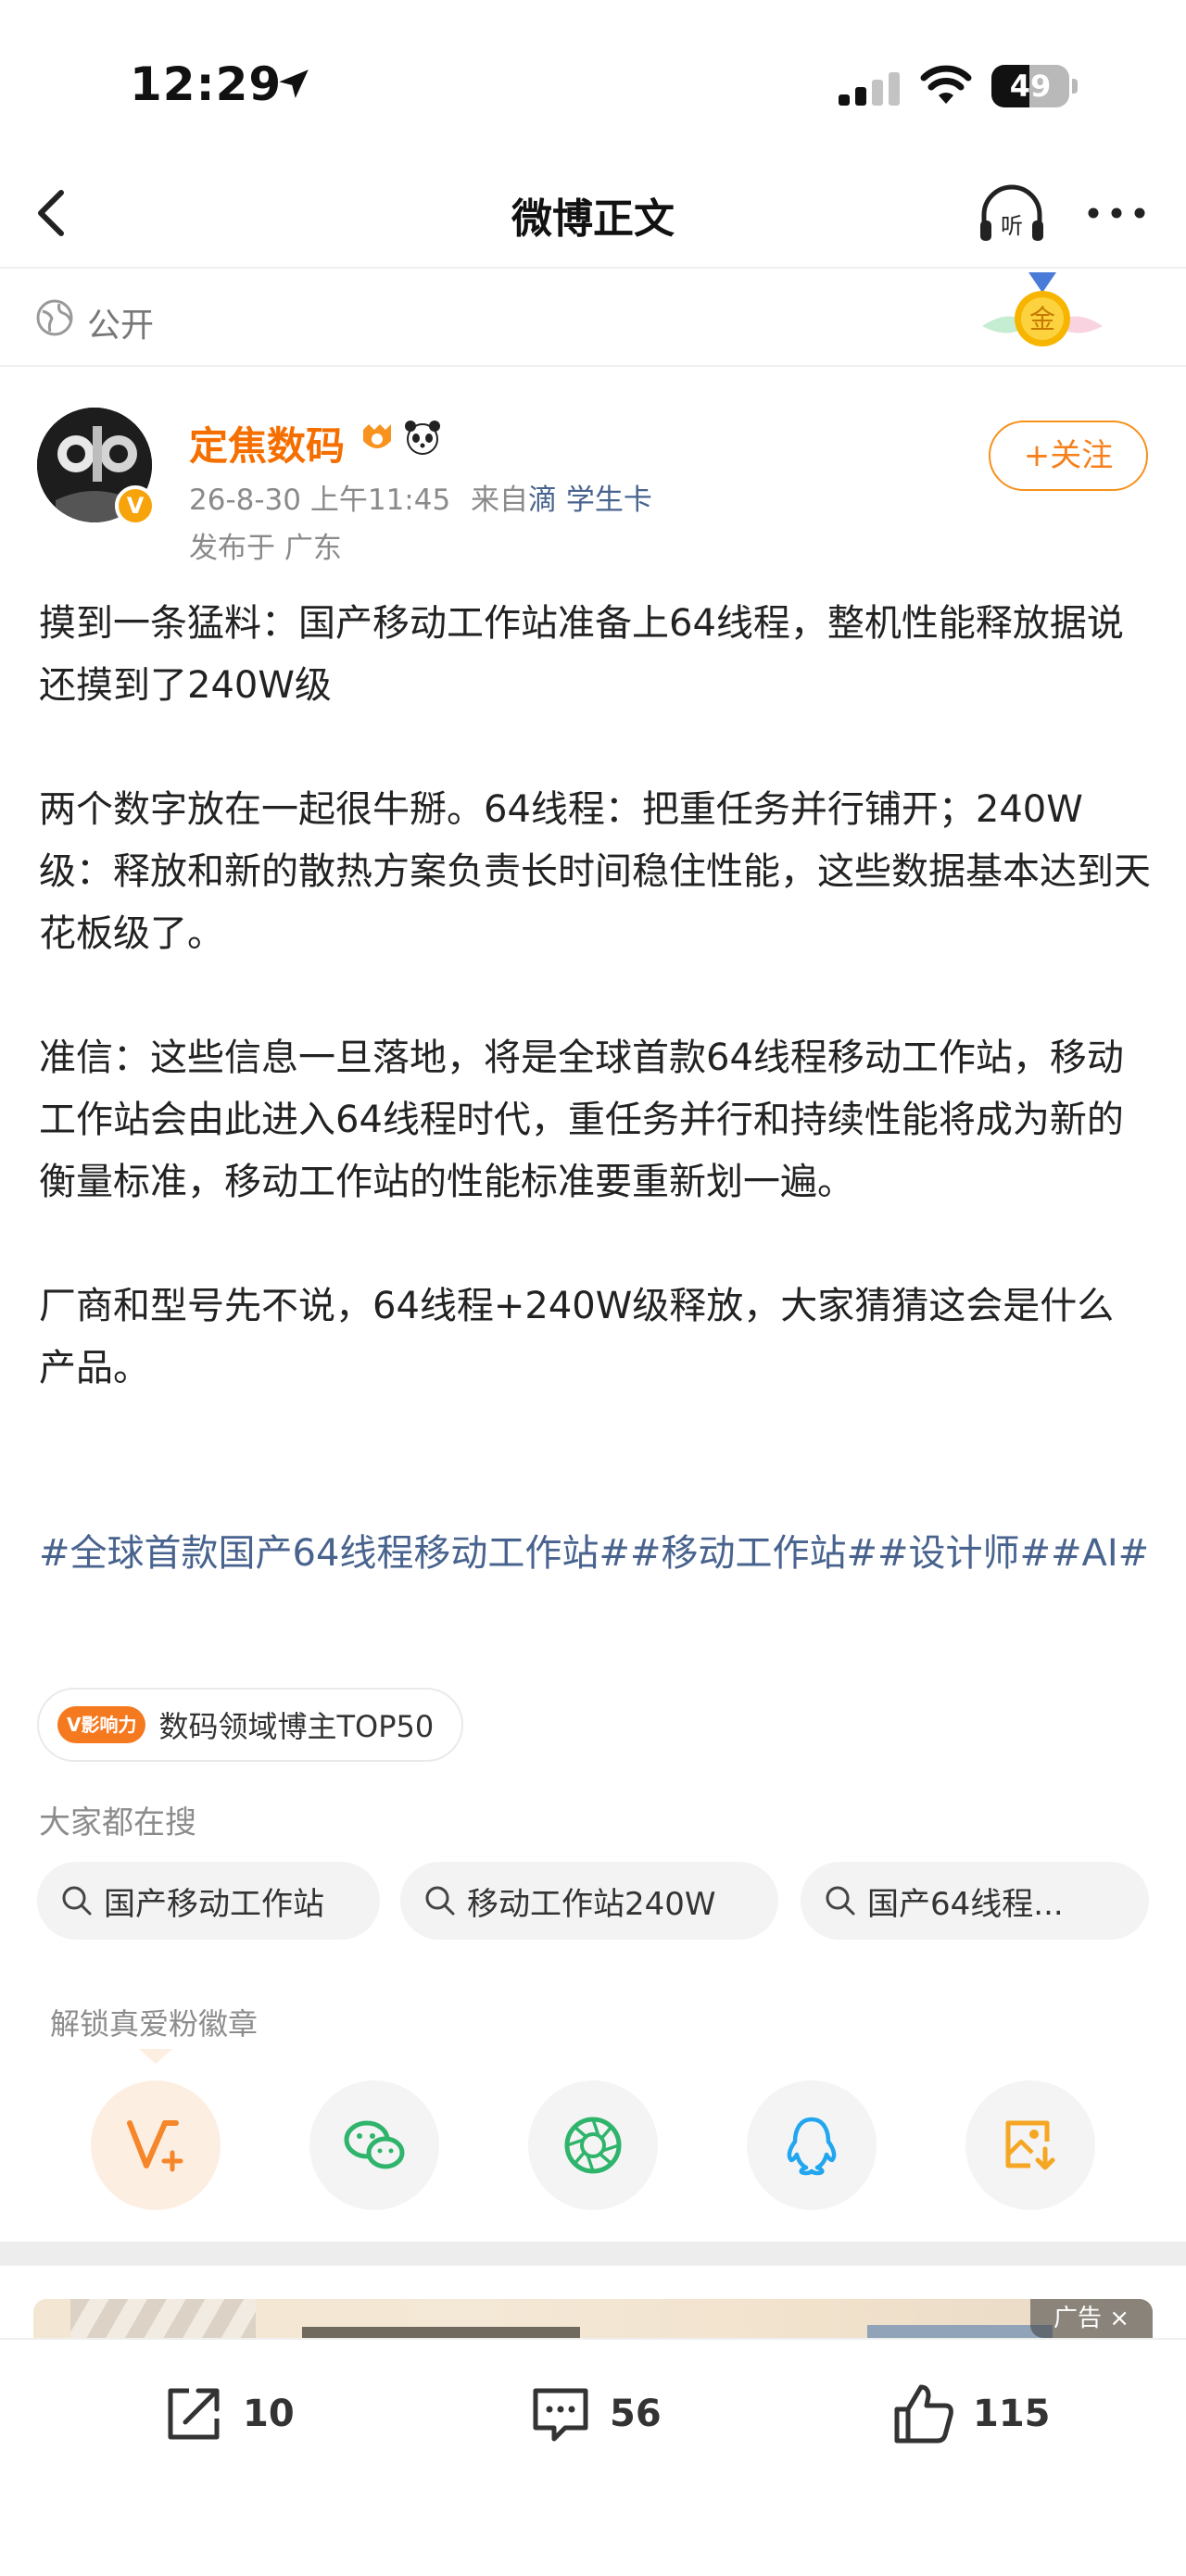 This screenshot has height=2576, width=1186. What do you see at coordinates (593, 78) in the screenshot?
I see `status-bar: 12:29 49` at bounding box center [593, 78].